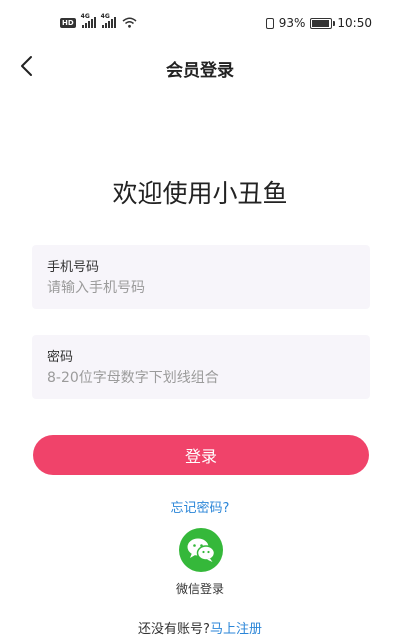 This screenshot has width=400, height=643. Describe the element at coordinates (199, 589) in the screenshot. I see `wechat-login-label: 微信登录` at that location.